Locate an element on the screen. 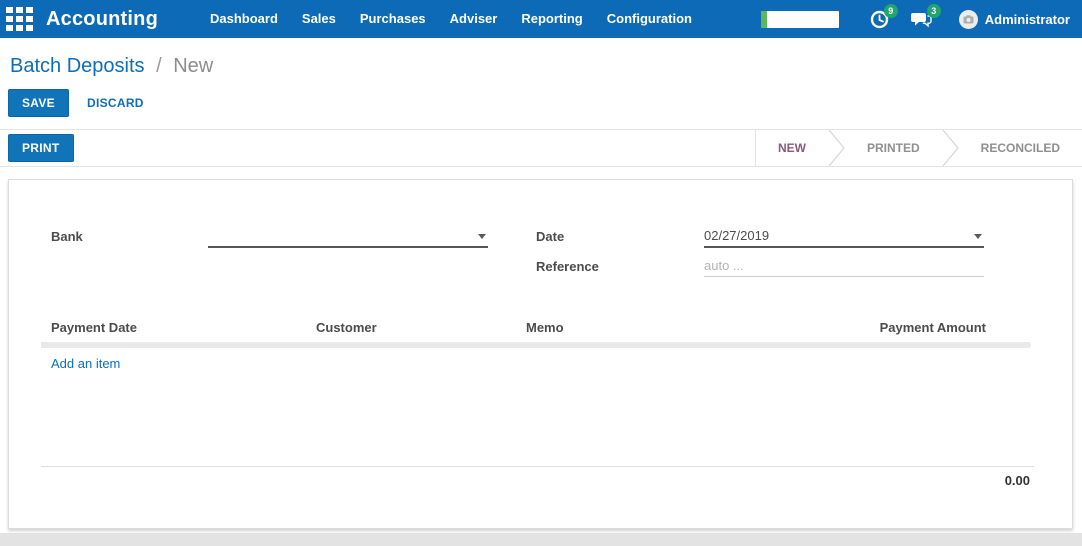 This screenshot has width=1082, height=546. messages-button: 3 is located at coordinates (925, 16).